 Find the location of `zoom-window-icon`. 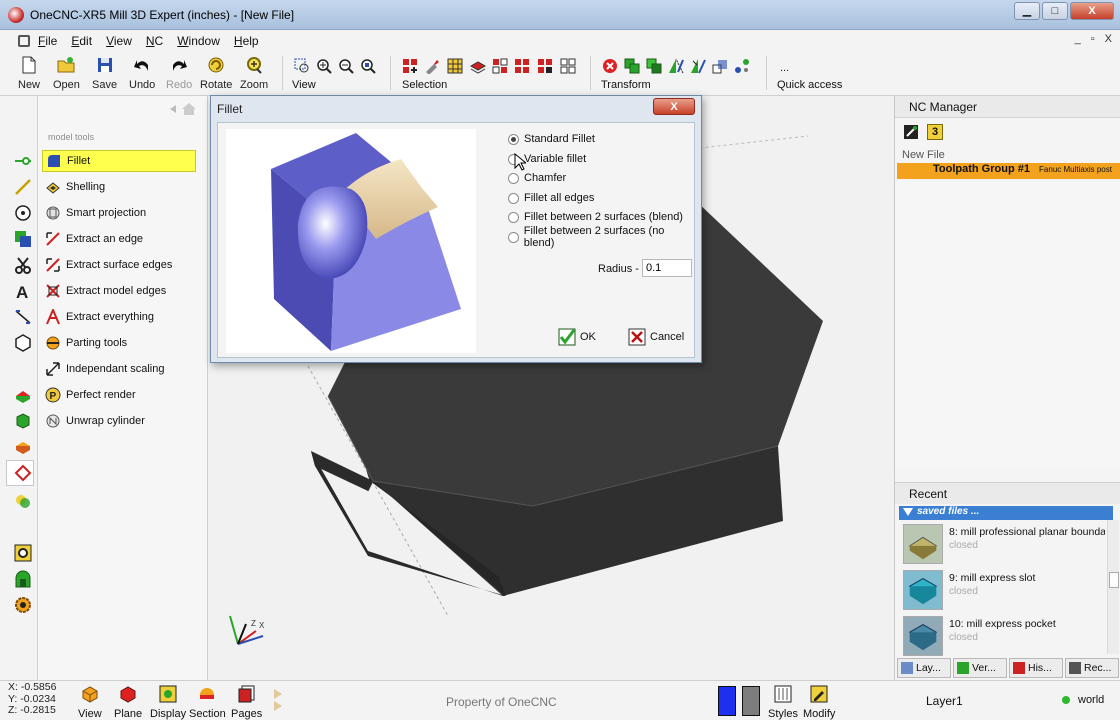

zoom-window-icon is located at coordinates (302, 66).